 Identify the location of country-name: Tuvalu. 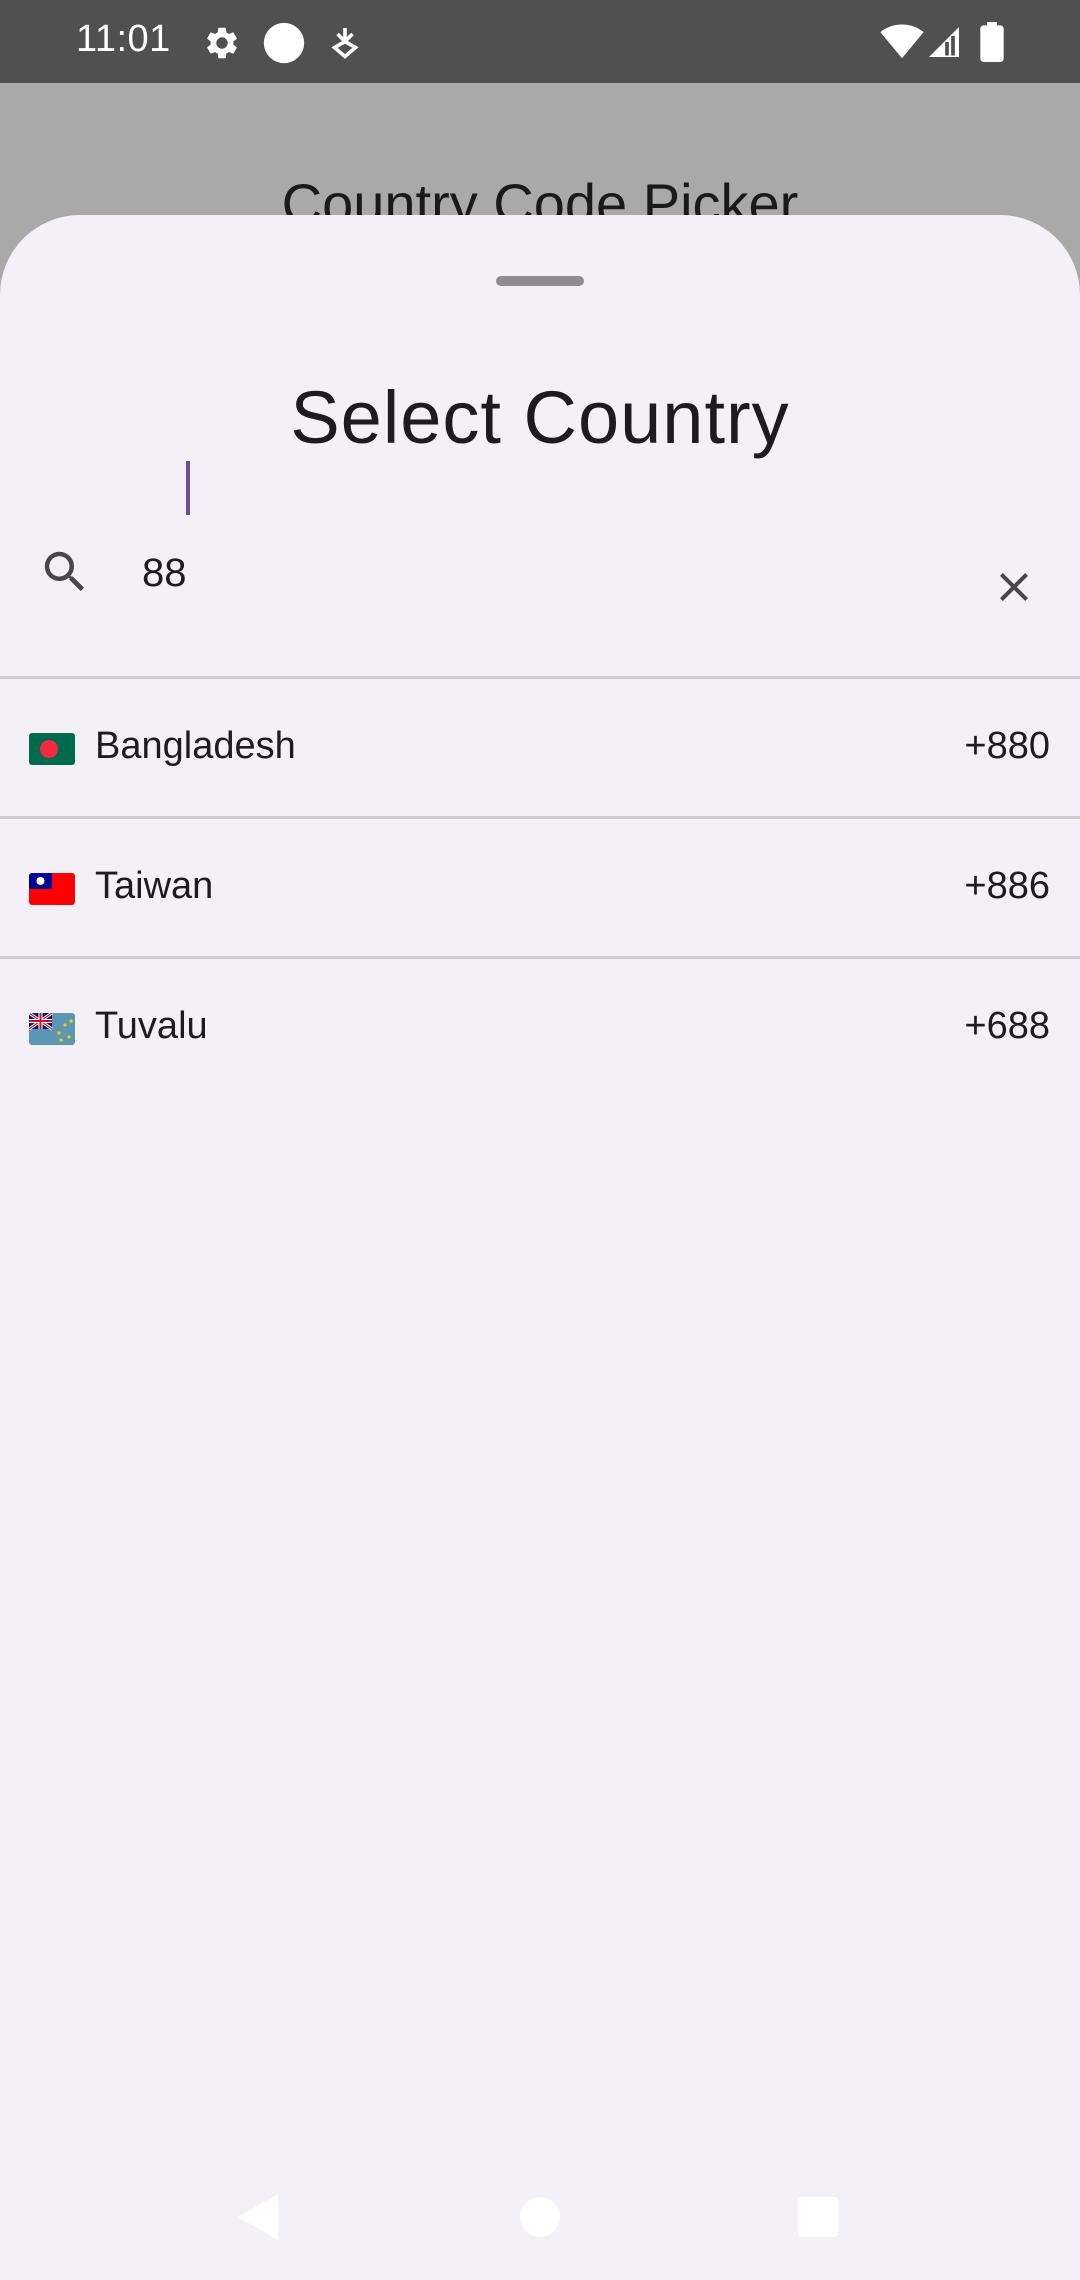
(151, 1026).